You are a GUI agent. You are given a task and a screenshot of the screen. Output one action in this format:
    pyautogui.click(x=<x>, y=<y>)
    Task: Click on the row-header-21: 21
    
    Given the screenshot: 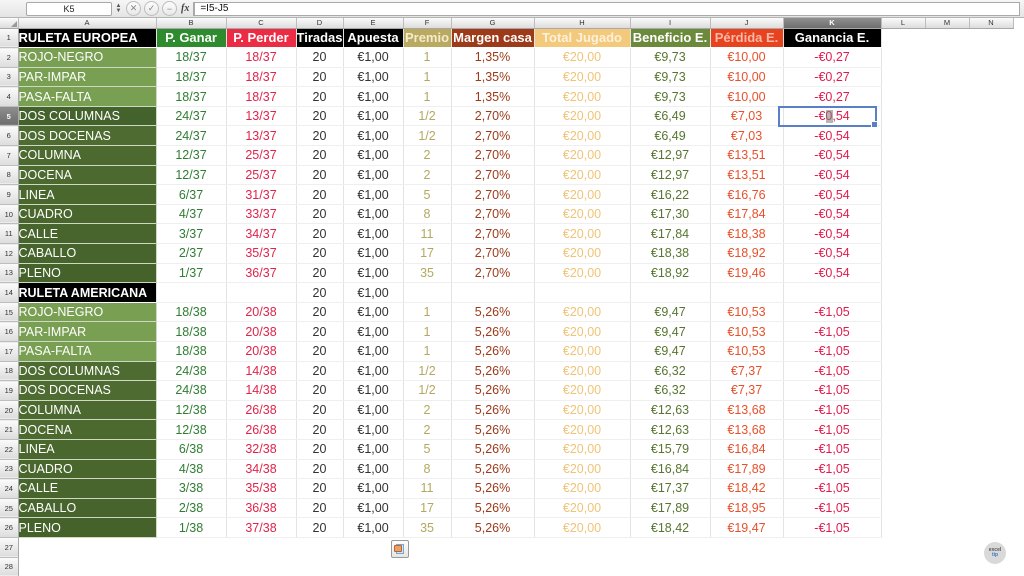 What is the action you would take?
    pyautogui.click(x=9, y=429)
    